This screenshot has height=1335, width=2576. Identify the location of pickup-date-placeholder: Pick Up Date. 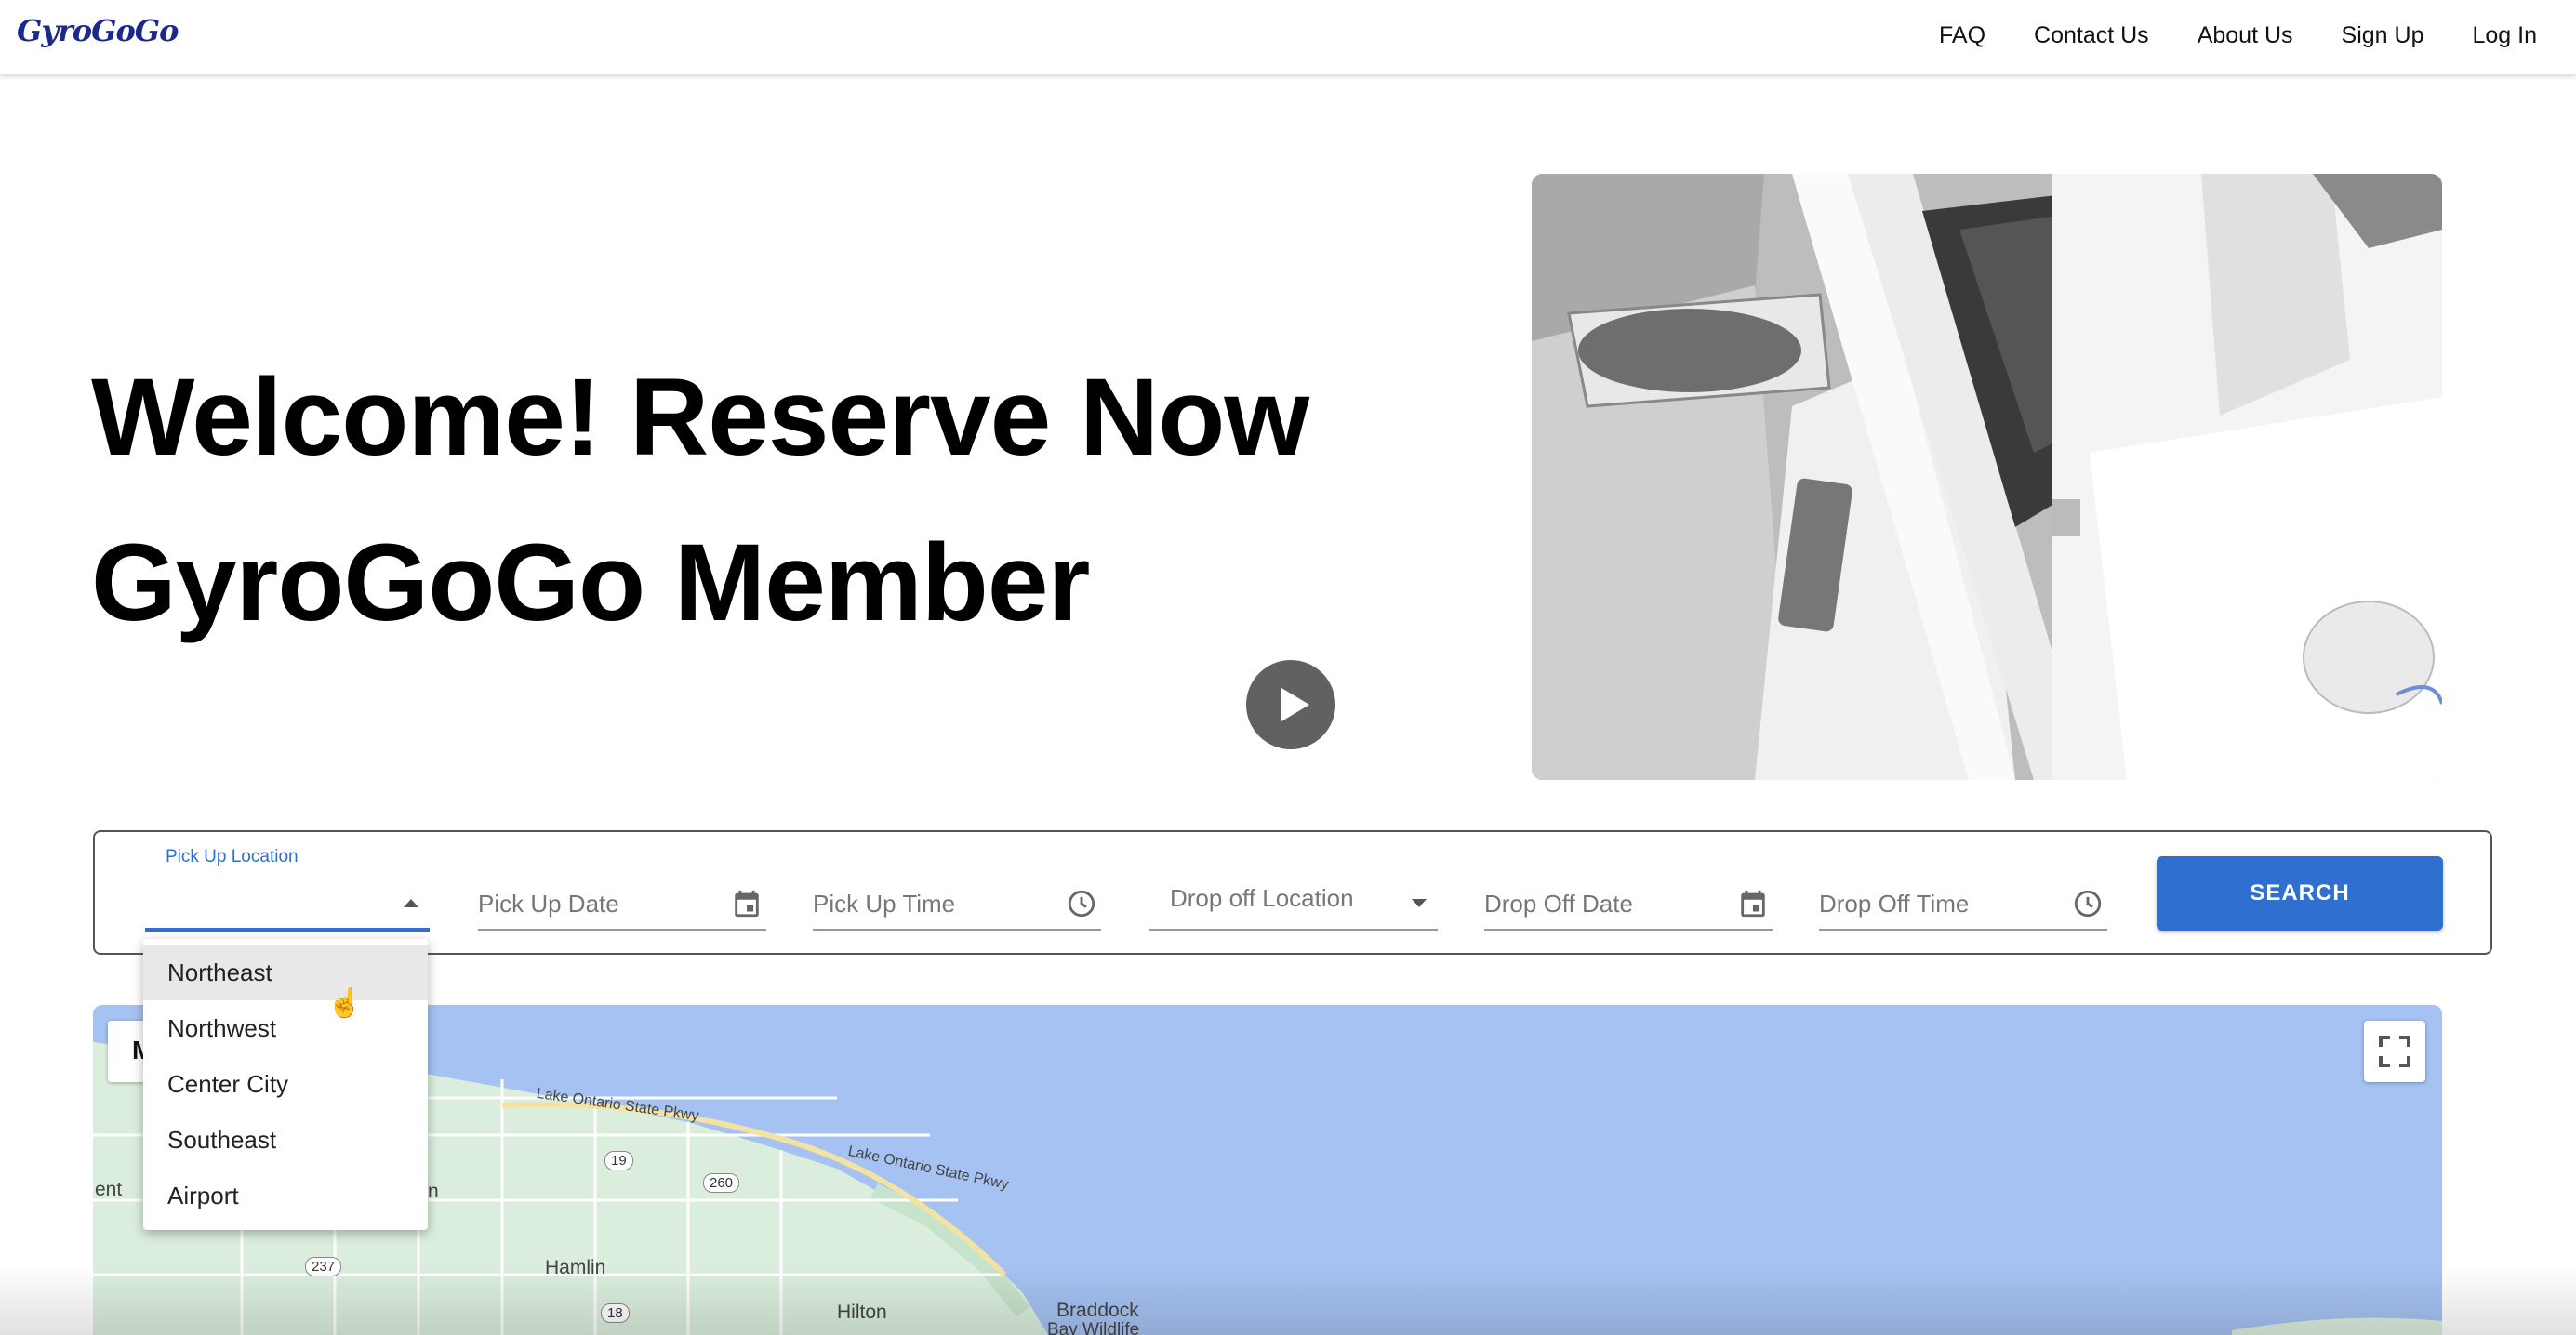
(548, 904).